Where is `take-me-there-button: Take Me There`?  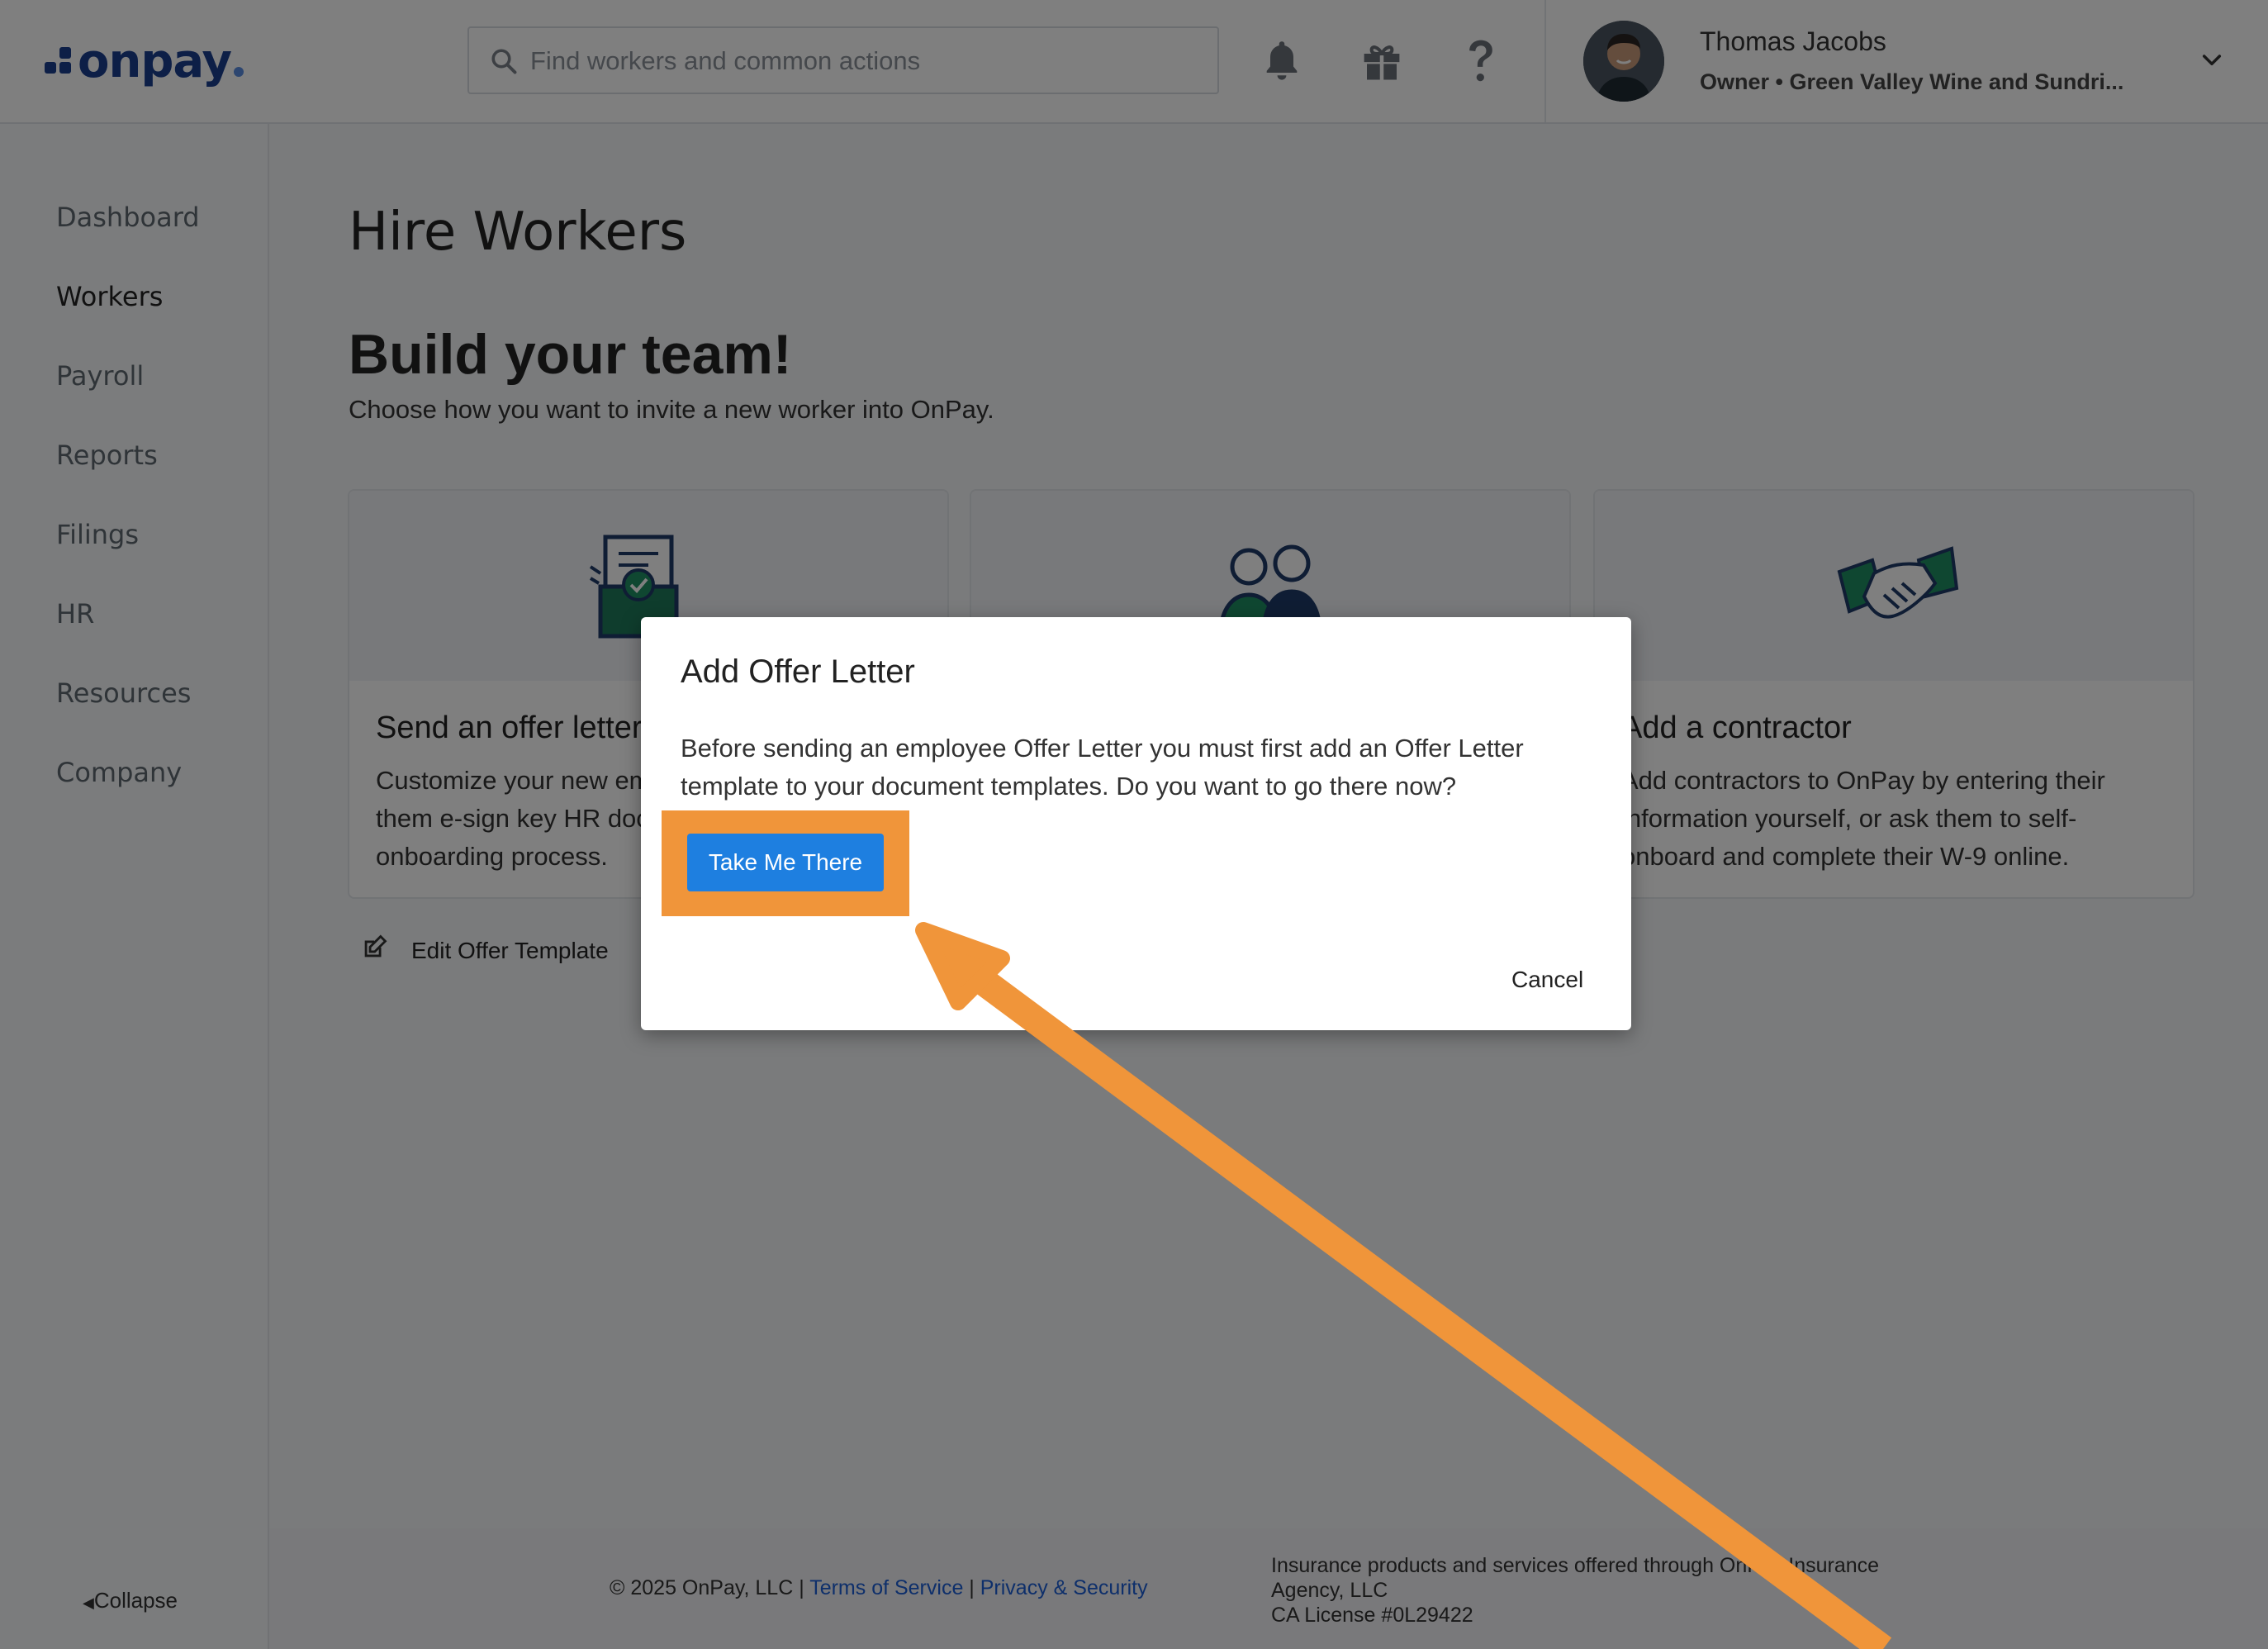
take-me-there-button: Take Me There is located at coordinates (785, 862).